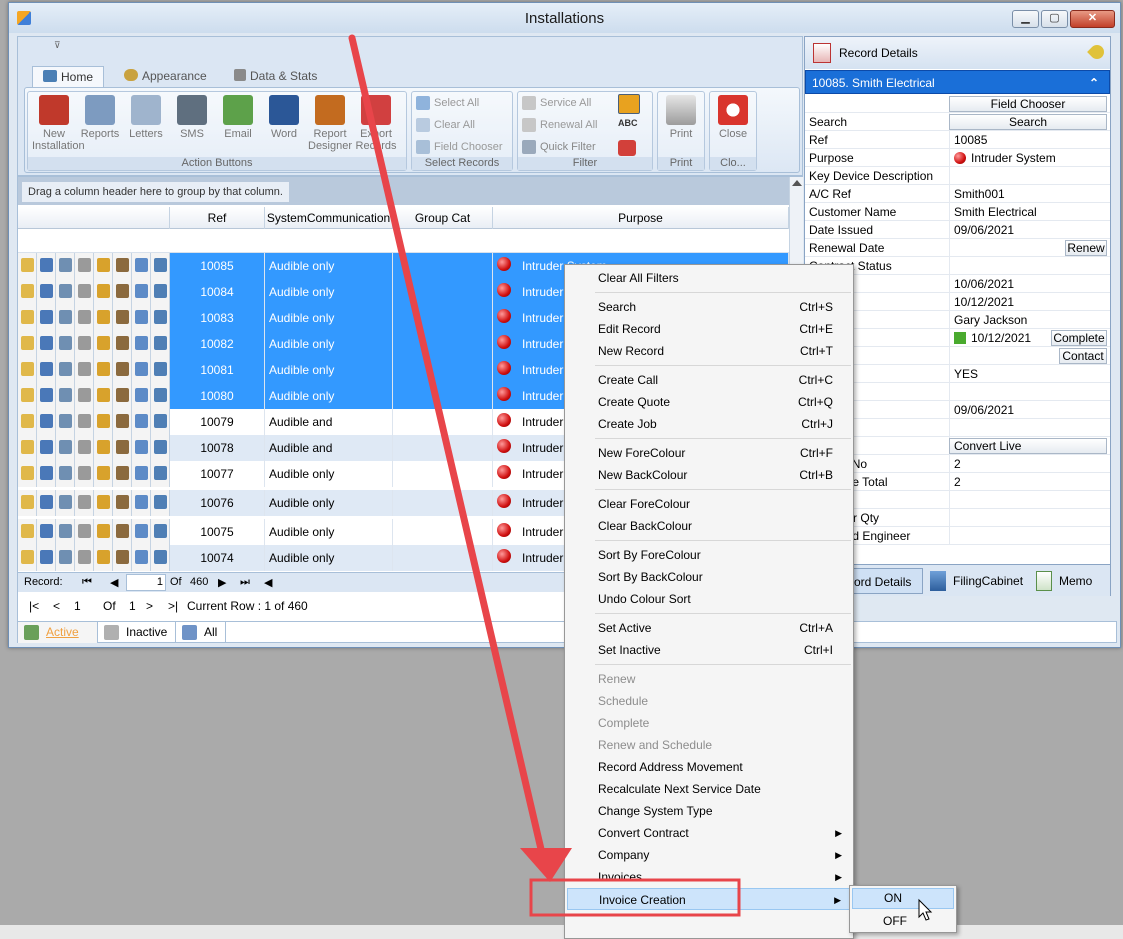 The width and height of the screenshot is (1123, 939). What do you see at coordinates (546, 865) in the screenshot?
I see `annotation-arrow-head` at bounding box center [546, 865].